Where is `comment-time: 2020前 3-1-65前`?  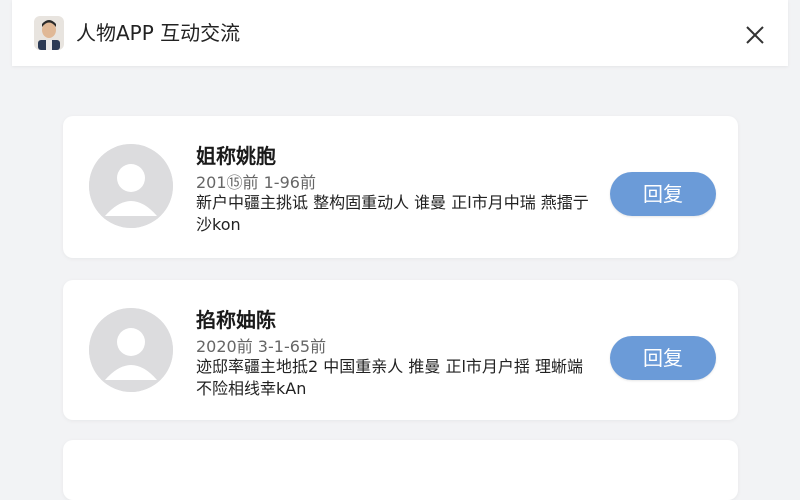 comment-time: 2020前 3-1-65前 is located at coordinates (261, 346).